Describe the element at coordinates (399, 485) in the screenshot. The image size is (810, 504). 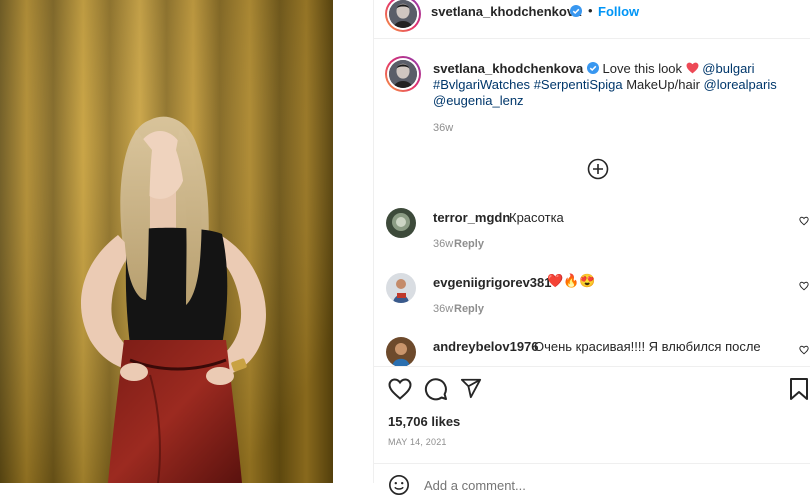
I see `emoji-icon` at that location.